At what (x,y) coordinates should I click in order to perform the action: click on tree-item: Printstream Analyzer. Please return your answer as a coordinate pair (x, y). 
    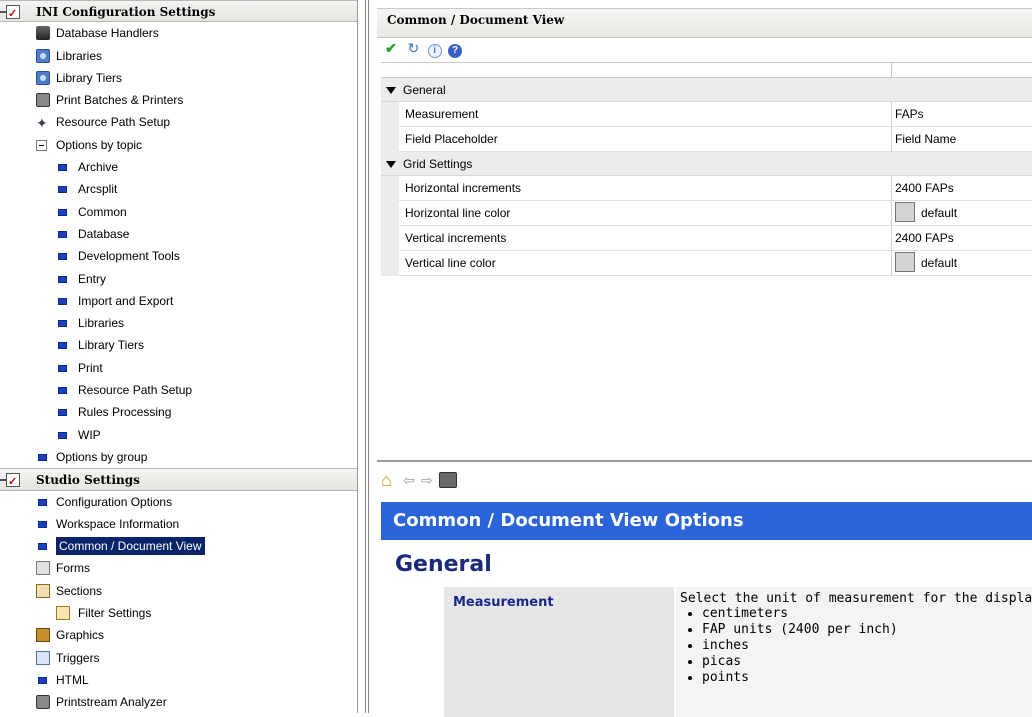
    Looking at the image, I should click on (178, 702).